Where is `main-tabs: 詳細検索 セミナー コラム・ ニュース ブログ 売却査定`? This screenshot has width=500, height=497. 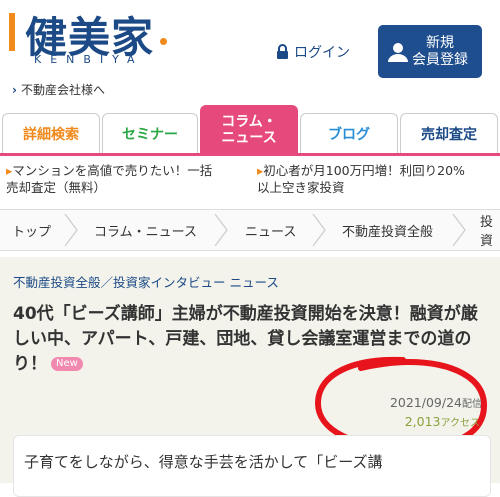
main-tabs: 詳細検索 セミナー コラム・ ニュース ブログ 売却査定 is located at coordinates (250, 130).